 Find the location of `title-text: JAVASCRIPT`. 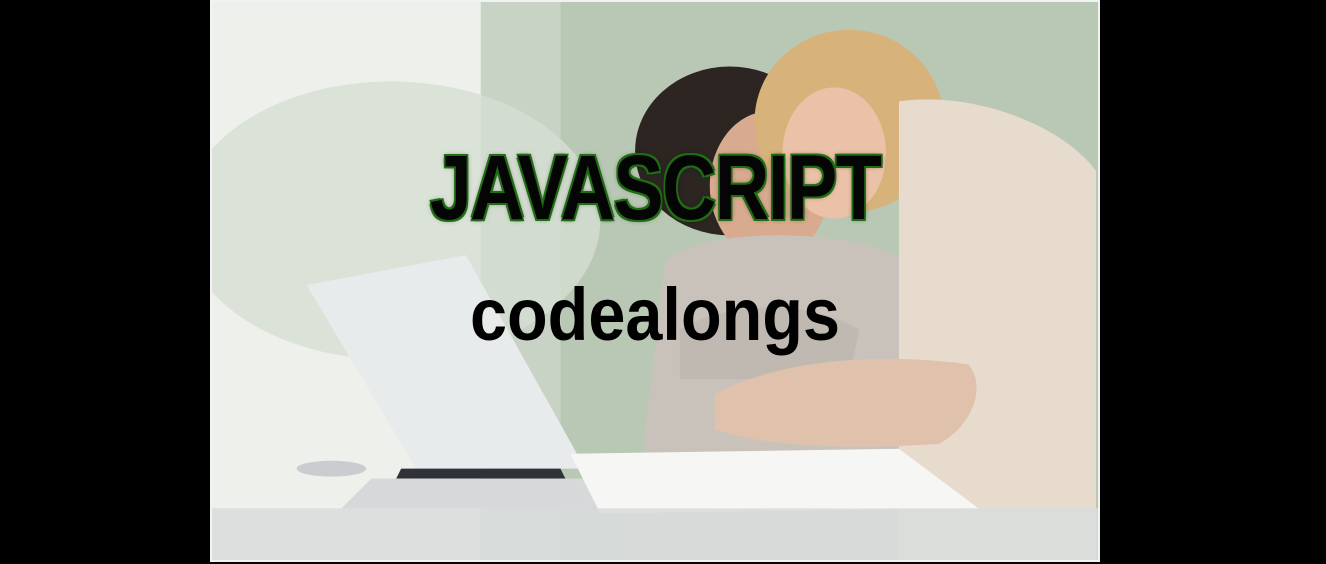

title-text: JAVASCRIPT is located at coordinates (655, 188).